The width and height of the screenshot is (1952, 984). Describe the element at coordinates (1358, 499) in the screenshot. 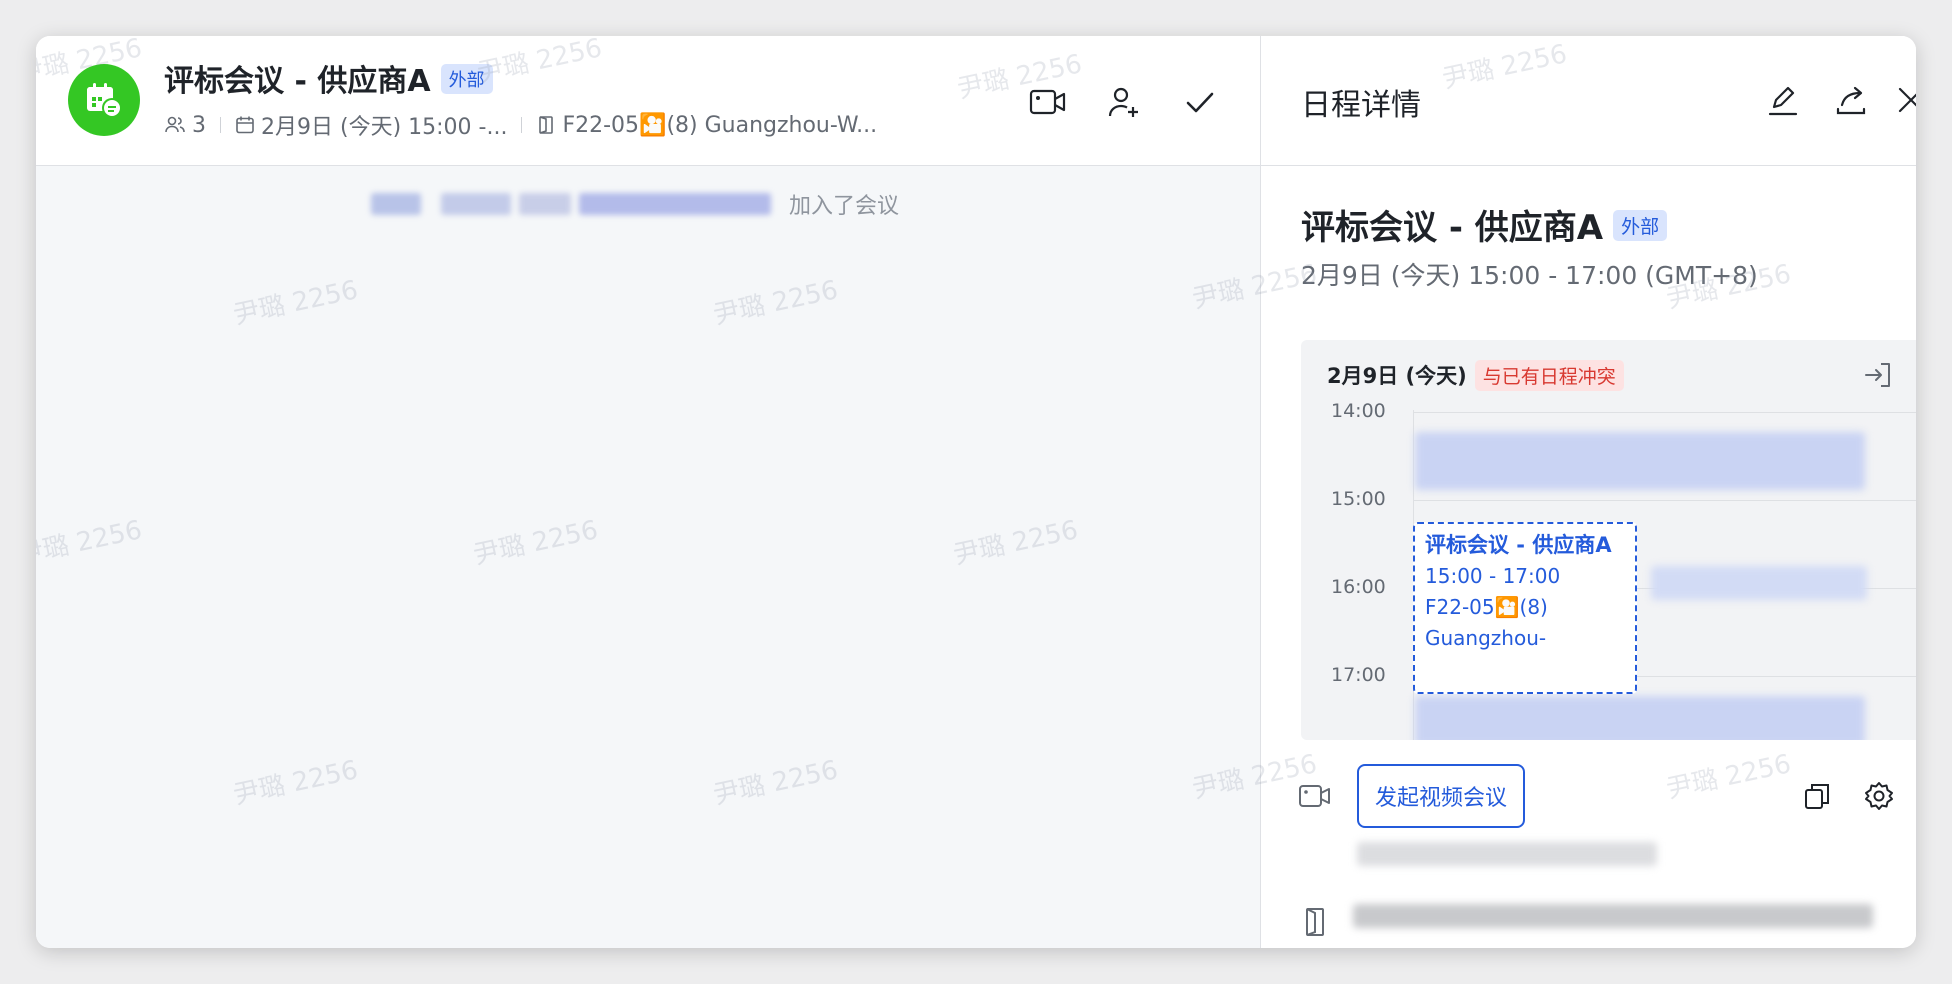

I see `hour-label: 15:00` at that location.